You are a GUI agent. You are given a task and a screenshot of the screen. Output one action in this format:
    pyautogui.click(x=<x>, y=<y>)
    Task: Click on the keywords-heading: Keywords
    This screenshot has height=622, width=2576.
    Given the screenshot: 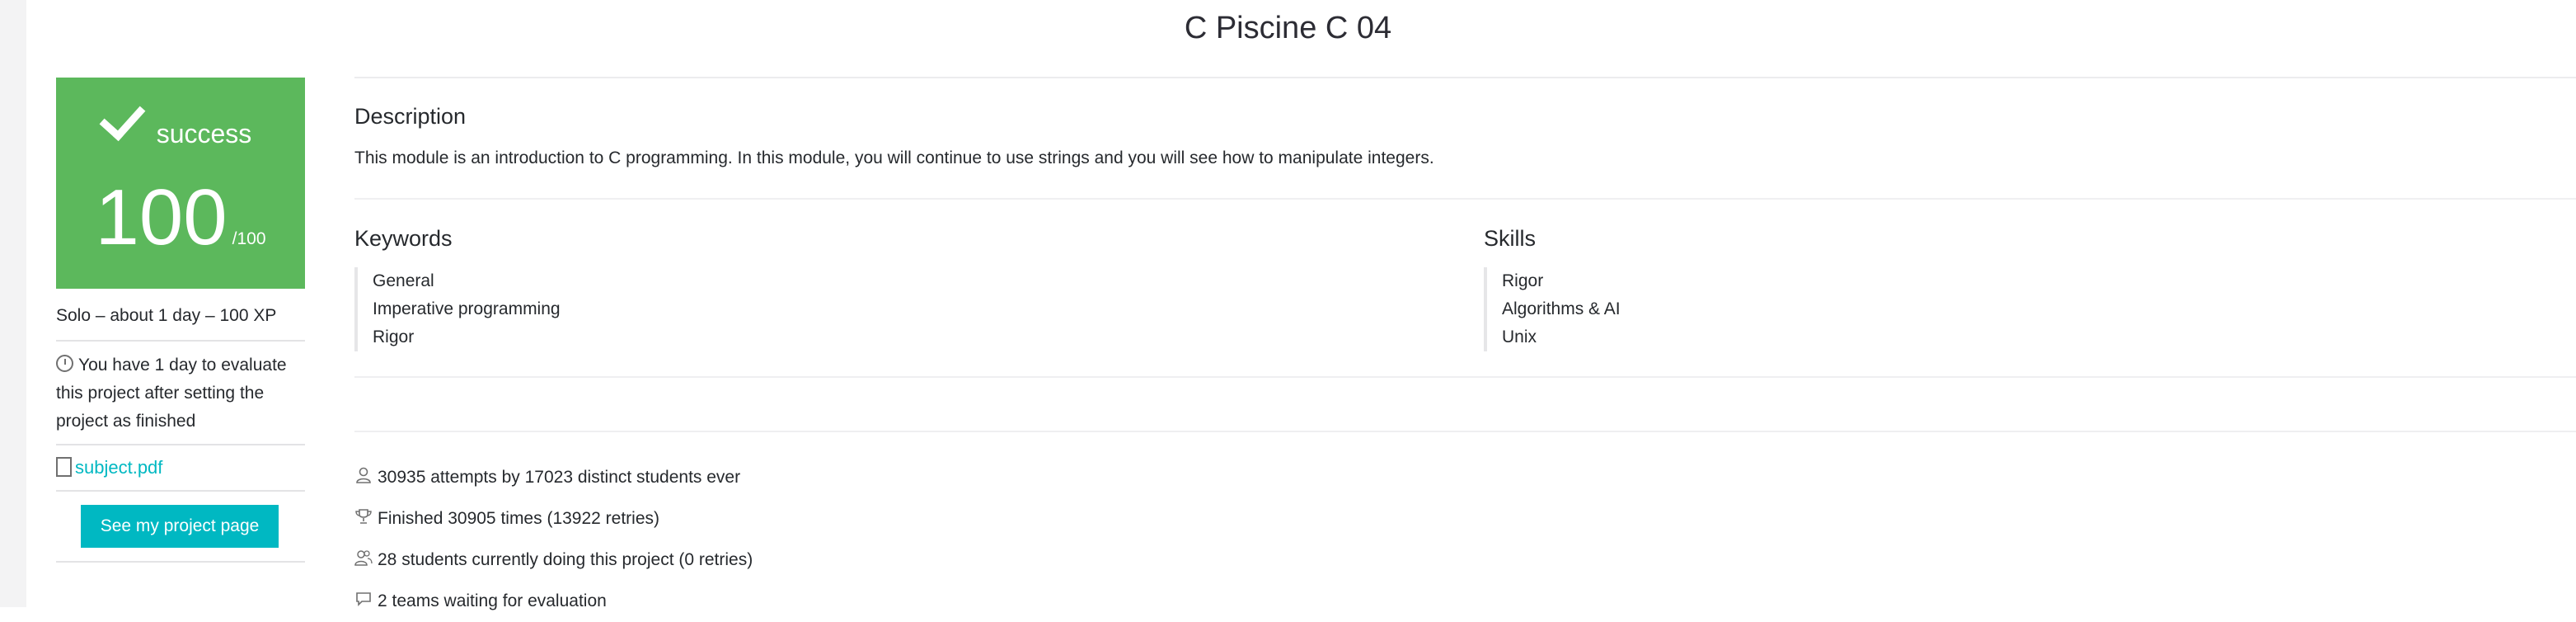 What is the action you would take?
    pyautogui.click(x=404, y=239)
    